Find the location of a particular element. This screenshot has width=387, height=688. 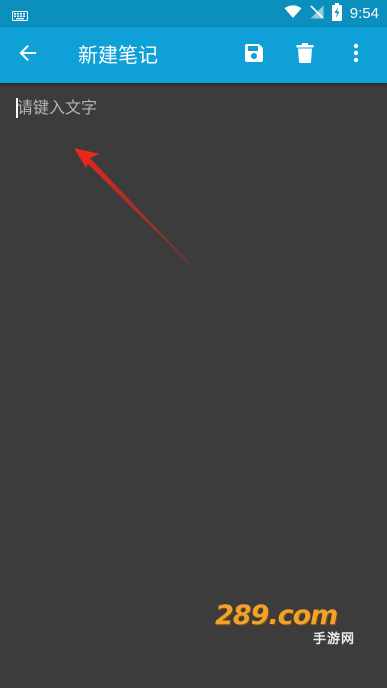

watermark-subtitle: 手游网 is located at coordinates (333, 639).